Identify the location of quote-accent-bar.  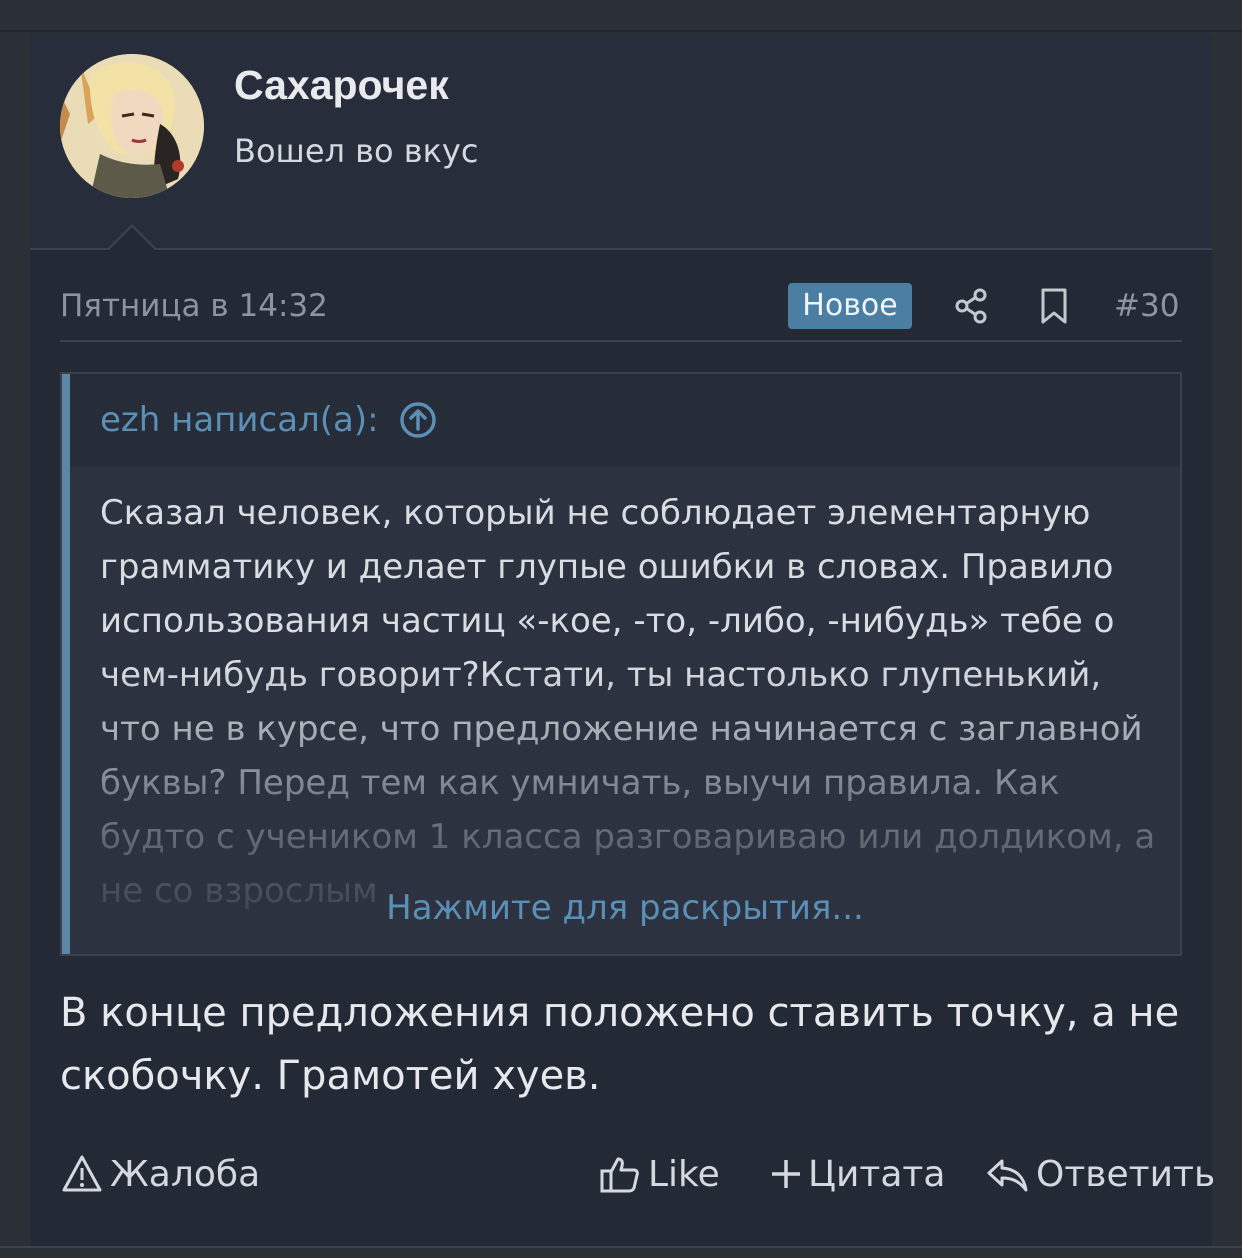
(66, 664).